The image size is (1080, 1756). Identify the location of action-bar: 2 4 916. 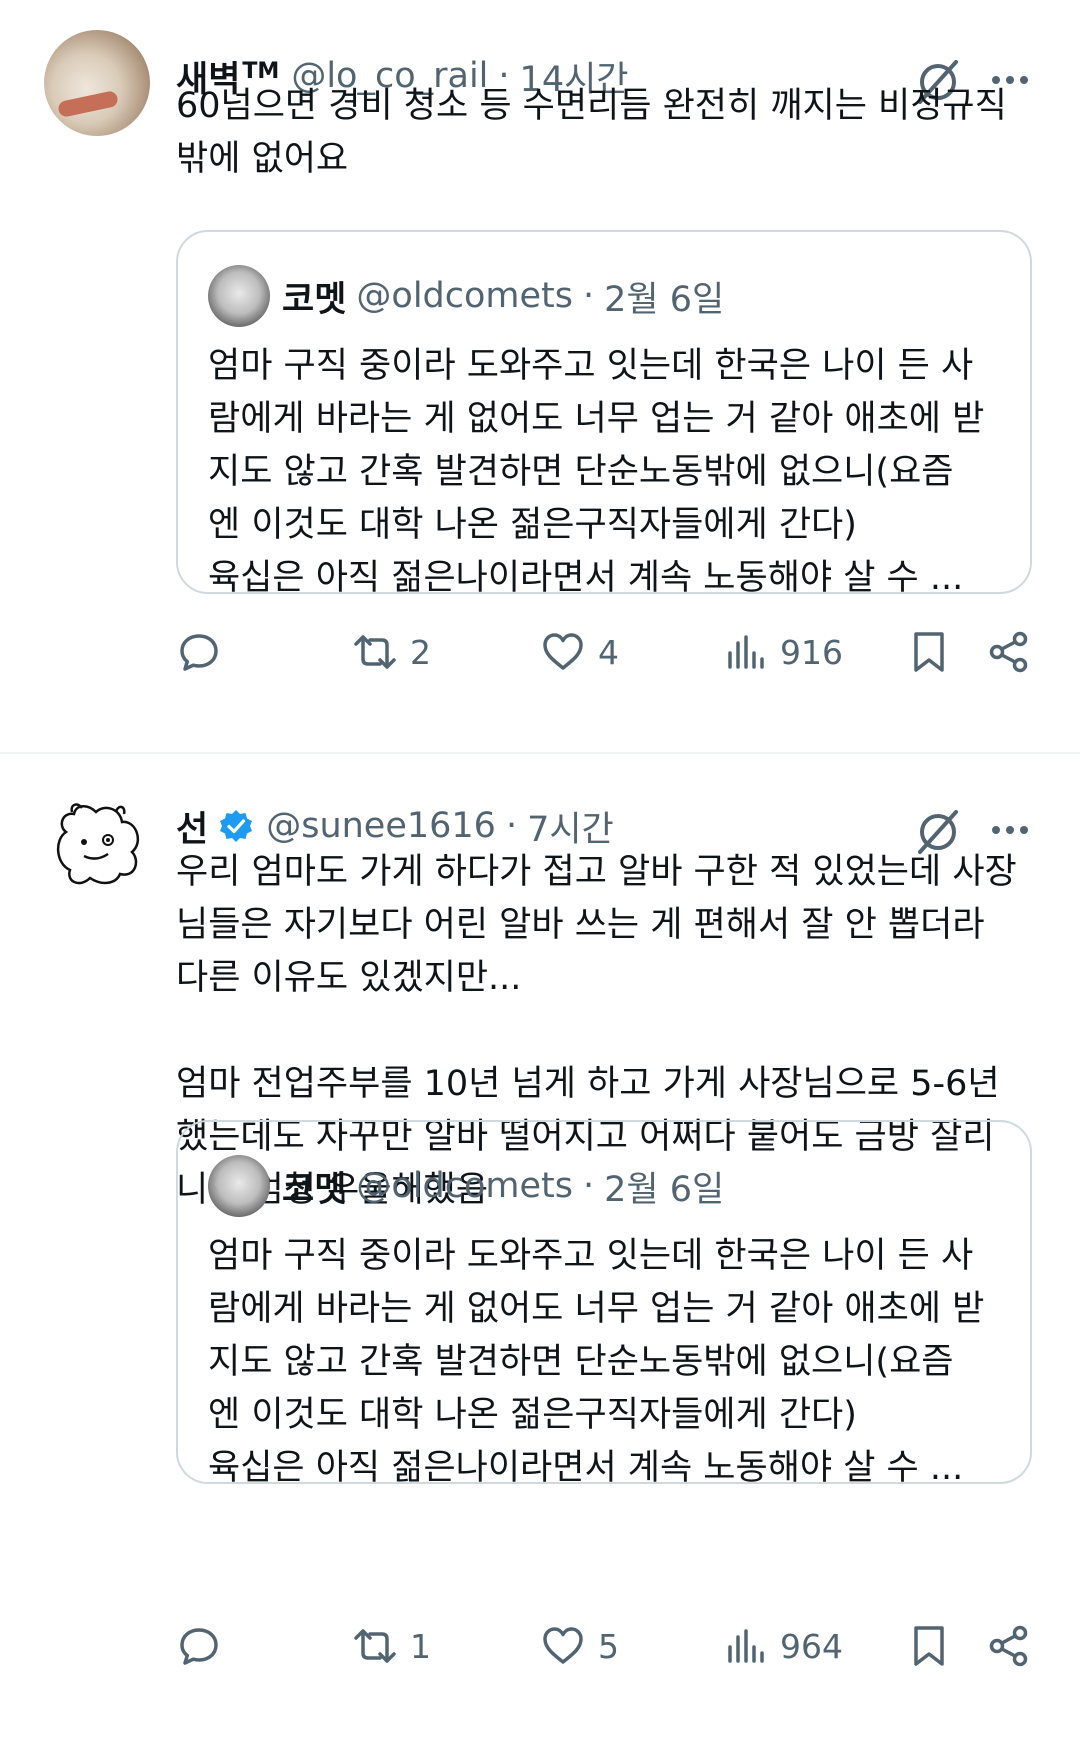
(540, 652).